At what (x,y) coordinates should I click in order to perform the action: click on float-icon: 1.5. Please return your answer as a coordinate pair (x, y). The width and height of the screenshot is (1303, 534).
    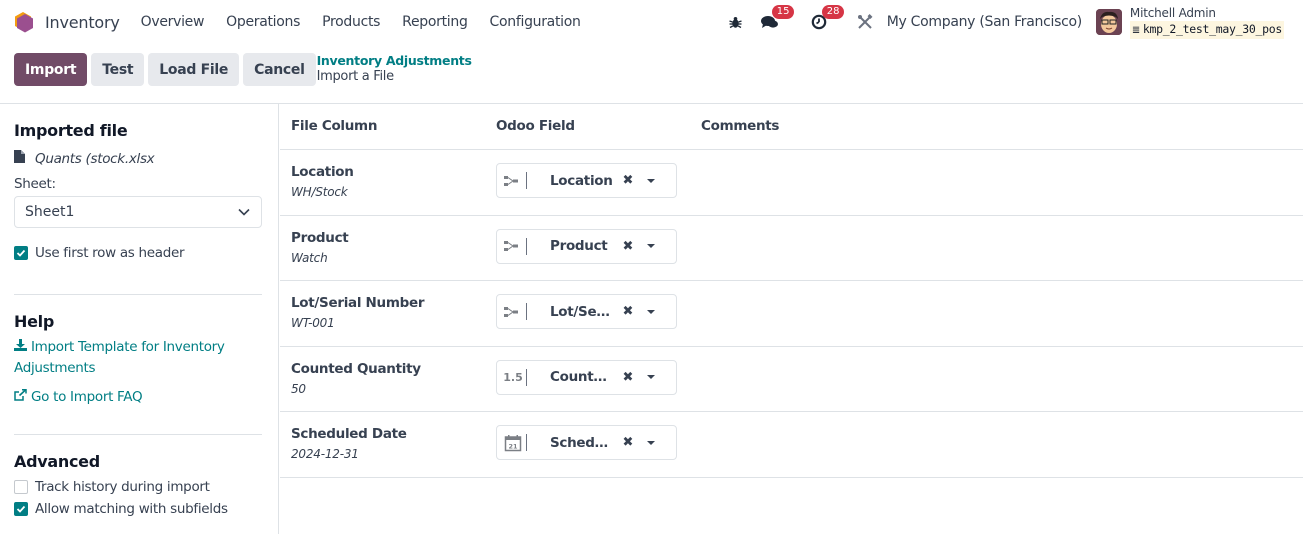
    Looking at the image, I should click on (513, 377).